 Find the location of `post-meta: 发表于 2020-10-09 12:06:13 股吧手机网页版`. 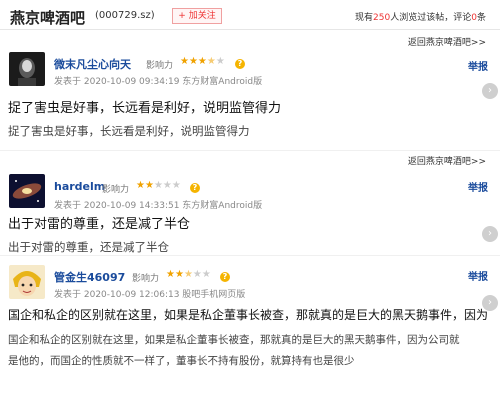

post-meta: 发表于 2020-10-09 12:06:13 股吧手机网页版 is located at coordinates (150, 295).